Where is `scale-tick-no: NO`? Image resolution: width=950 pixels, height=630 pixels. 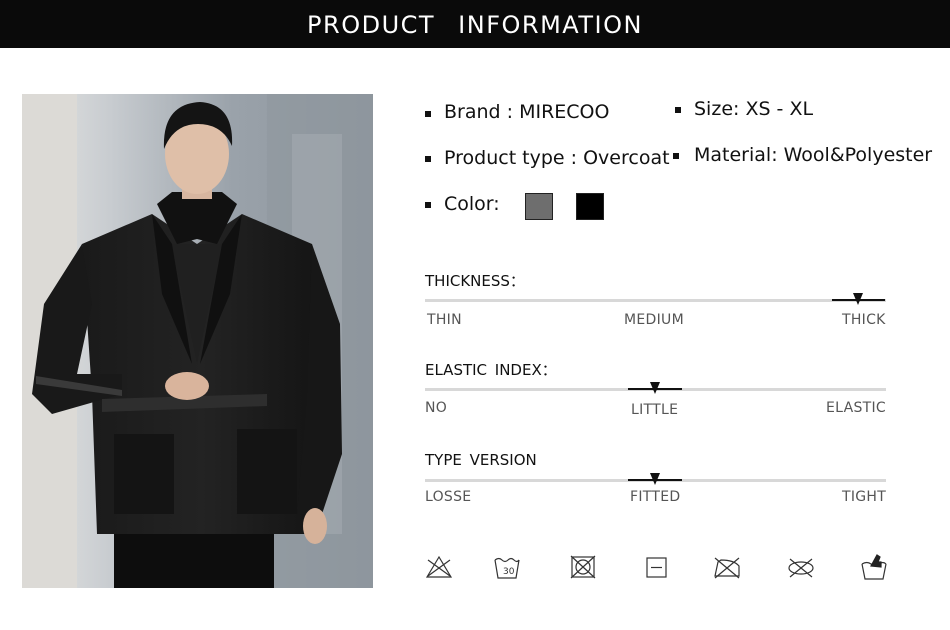
scale-tick-no: NO is located at coordinates (436, 408).